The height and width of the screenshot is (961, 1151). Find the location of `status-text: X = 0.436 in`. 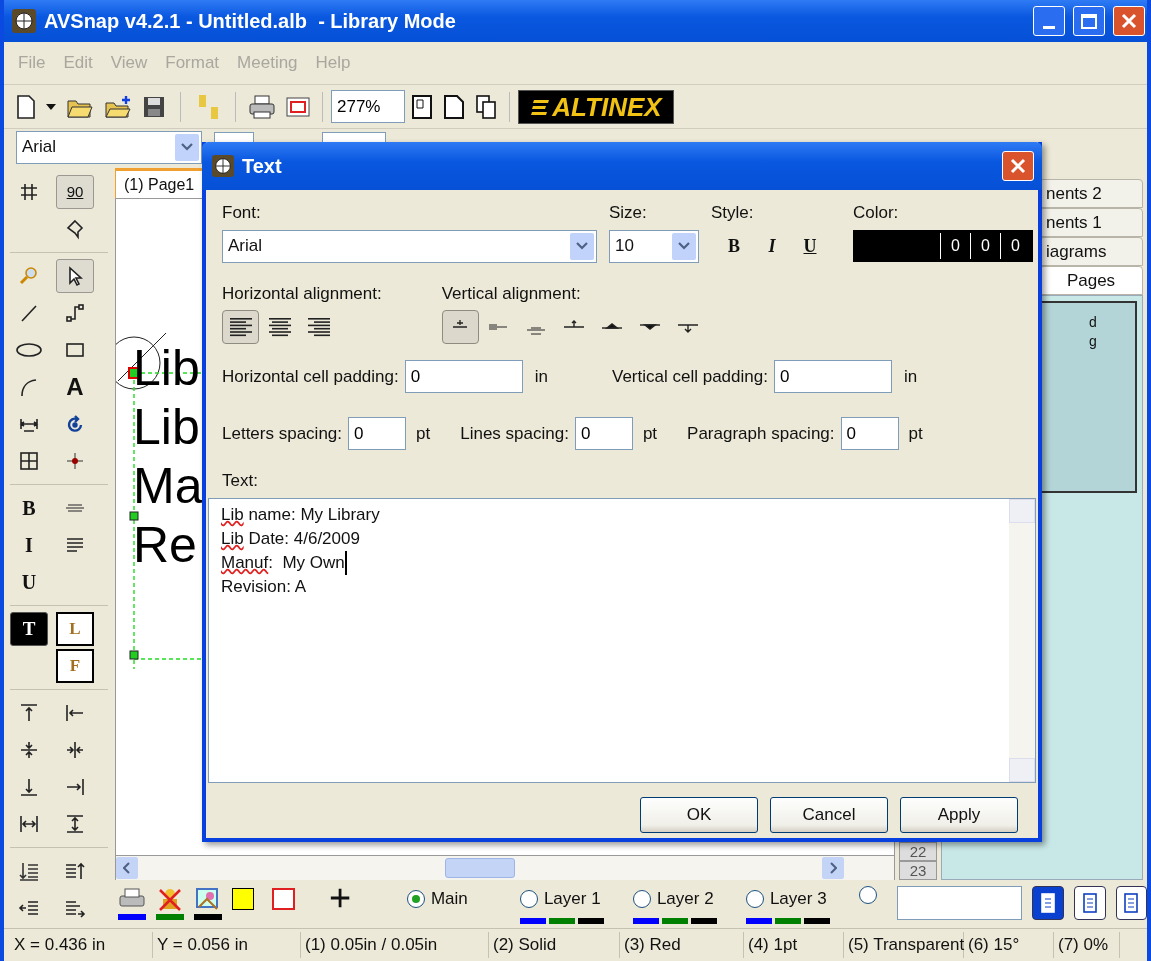

status-text: X = 0.436 in is located at coordinates (81, 945).